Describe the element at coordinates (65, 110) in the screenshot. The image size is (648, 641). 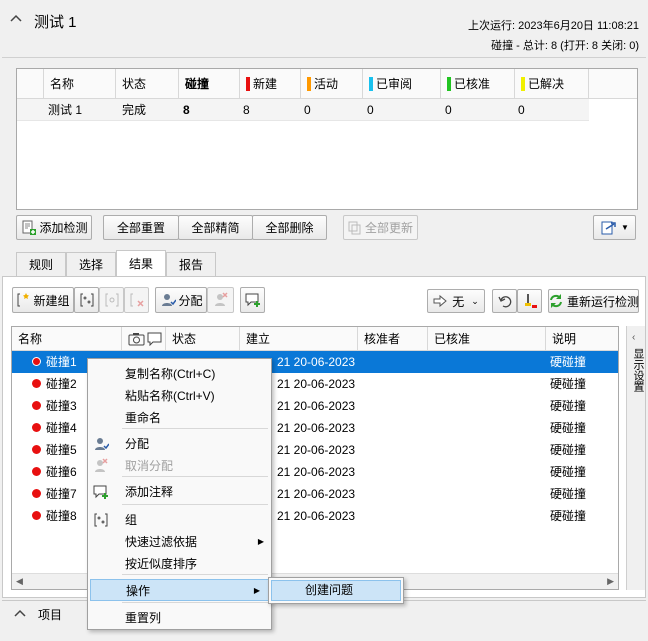
I see `cell-name: 测试 1` at that location.